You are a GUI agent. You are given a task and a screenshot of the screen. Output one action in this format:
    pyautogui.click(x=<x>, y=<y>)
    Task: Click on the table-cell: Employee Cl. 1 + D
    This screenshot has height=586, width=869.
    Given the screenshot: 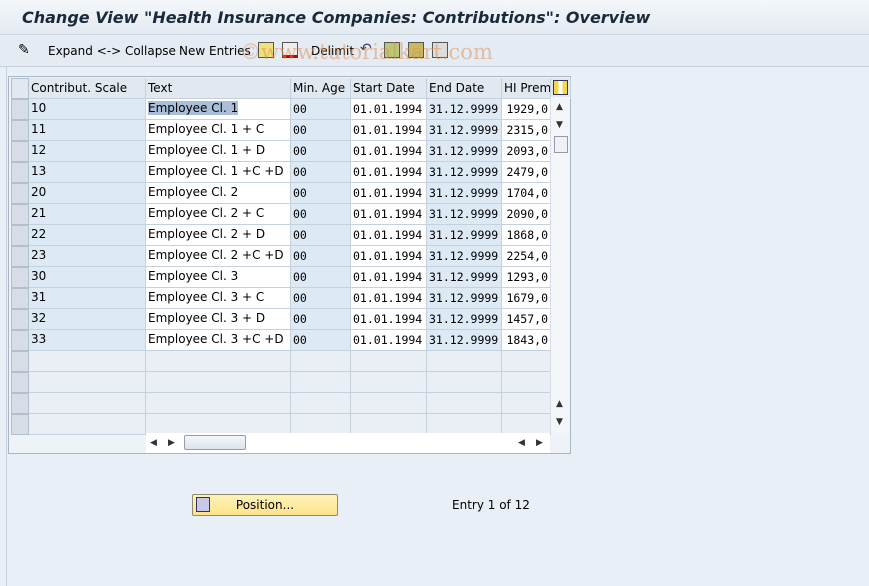 What is the action you would take?
    pyautogui.click(x=218, y=151)
    